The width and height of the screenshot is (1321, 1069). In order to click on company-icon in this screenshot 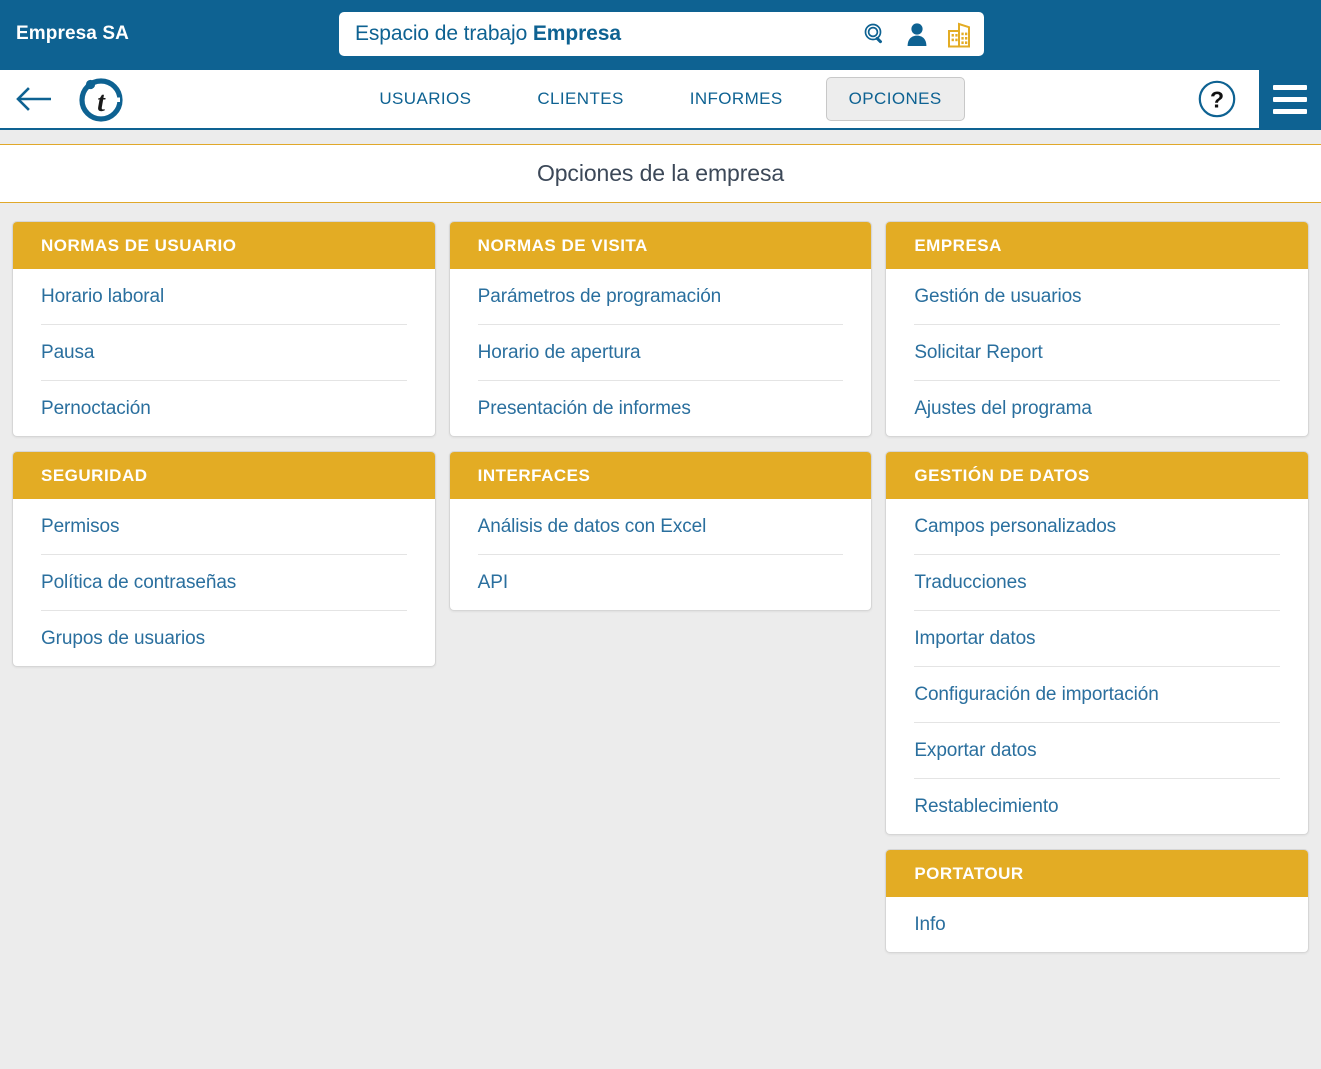, I will do `click(959, 34)`.